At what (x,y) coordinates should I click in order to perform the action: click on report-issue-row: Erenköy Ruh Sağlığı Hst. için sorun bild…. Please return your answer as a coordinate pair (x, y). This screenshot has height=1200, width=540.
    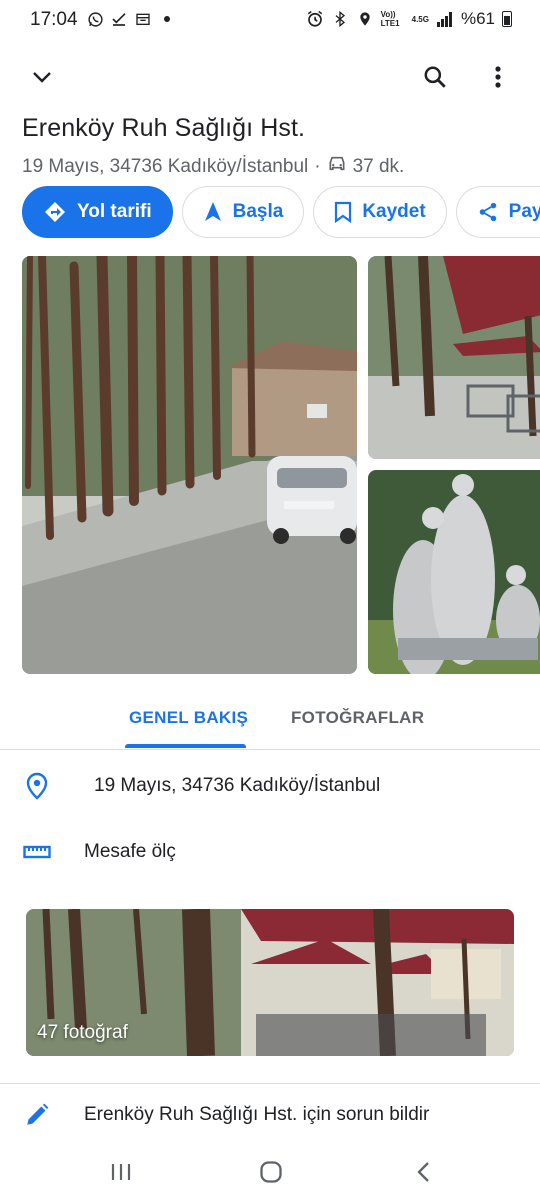
    Looking at the image, I should click on (270, 1116).